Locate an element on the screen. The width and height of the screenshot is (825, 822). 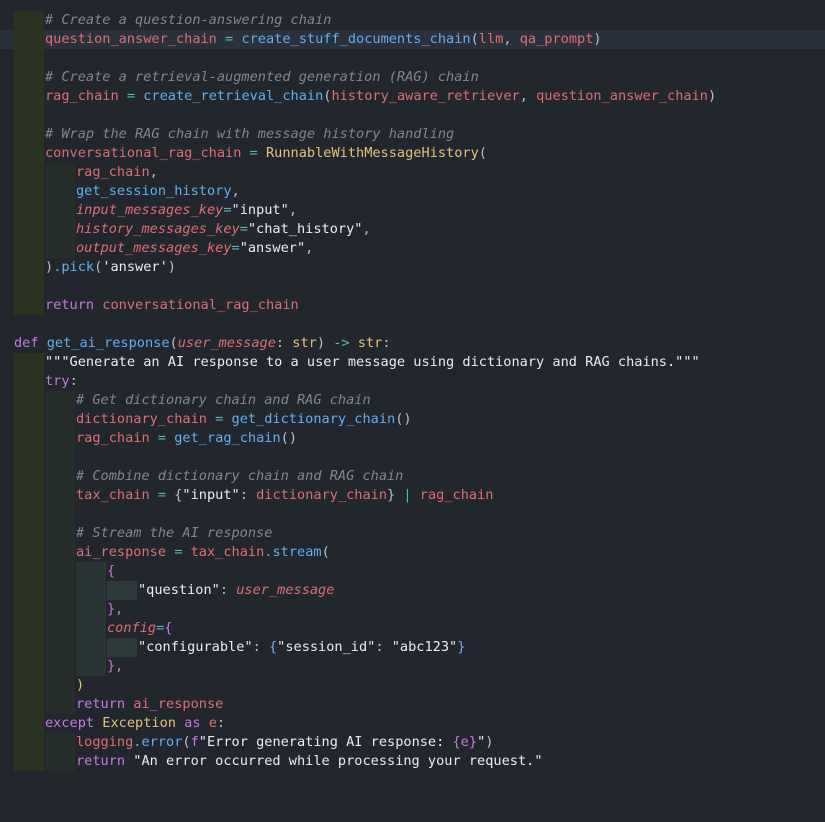
code-text: ).pick('answer') is located at coordinates (110, 267).